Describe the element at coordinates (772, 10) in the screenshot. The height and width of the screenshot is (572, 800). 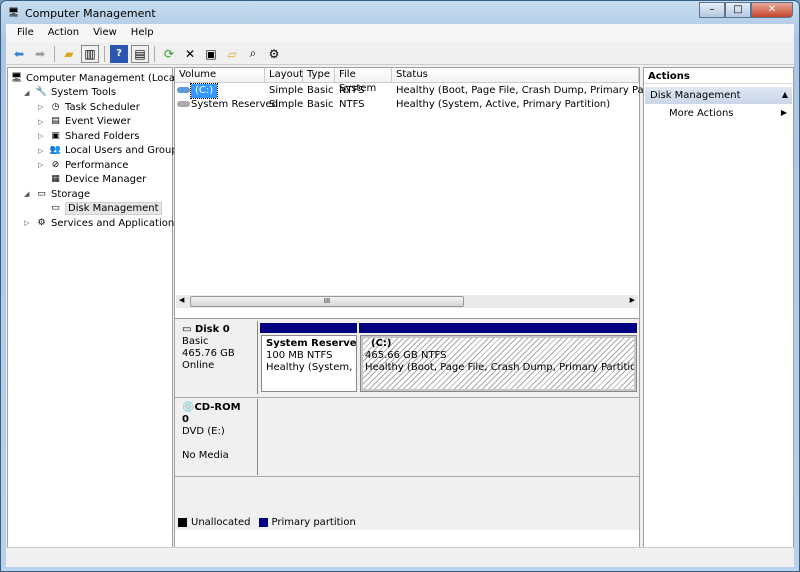
I see `close-button: ✕` at that location.